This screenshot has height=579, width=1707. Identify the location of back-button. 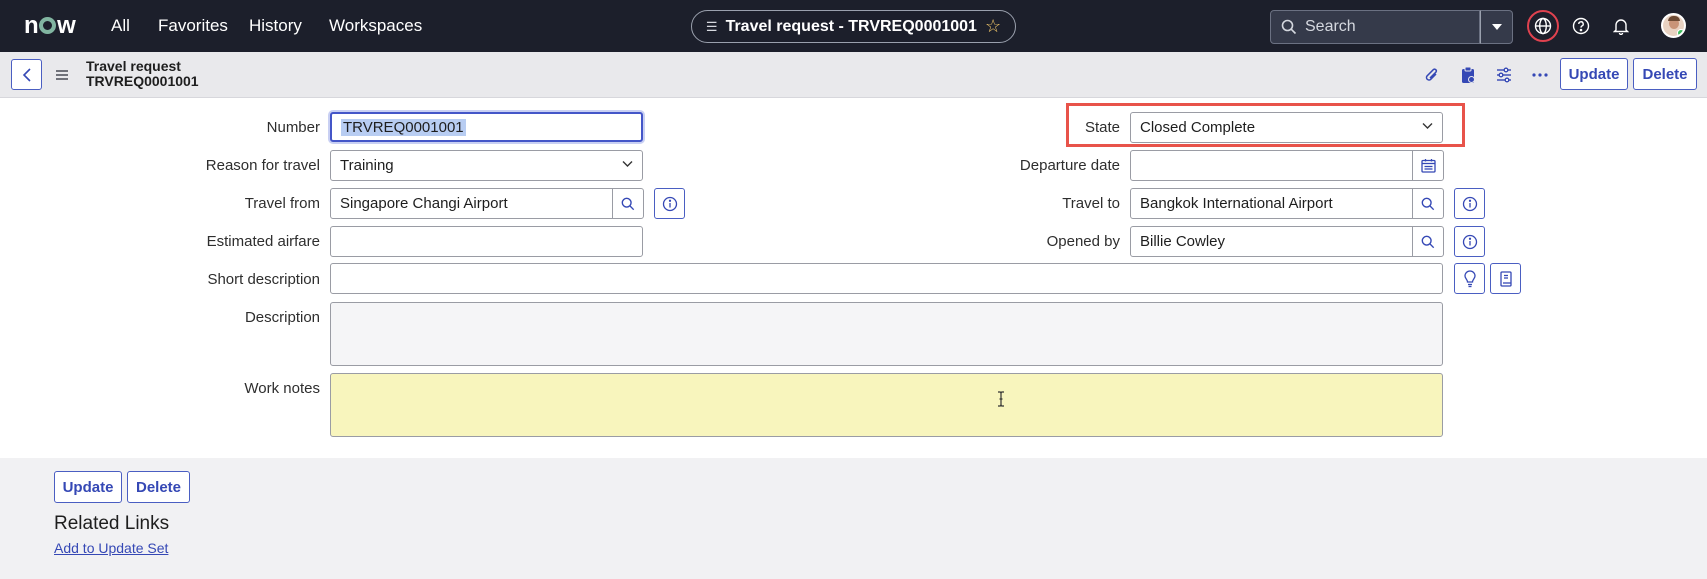
(26, 74).